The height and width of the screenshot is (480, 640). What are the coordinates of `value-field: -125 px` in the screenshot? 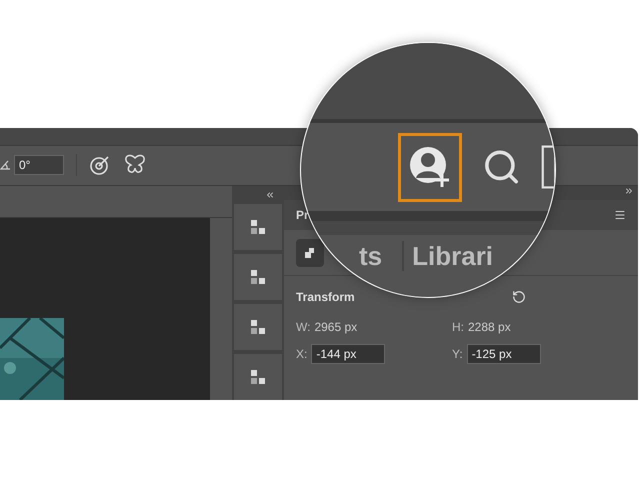 It's located at (503, 354).